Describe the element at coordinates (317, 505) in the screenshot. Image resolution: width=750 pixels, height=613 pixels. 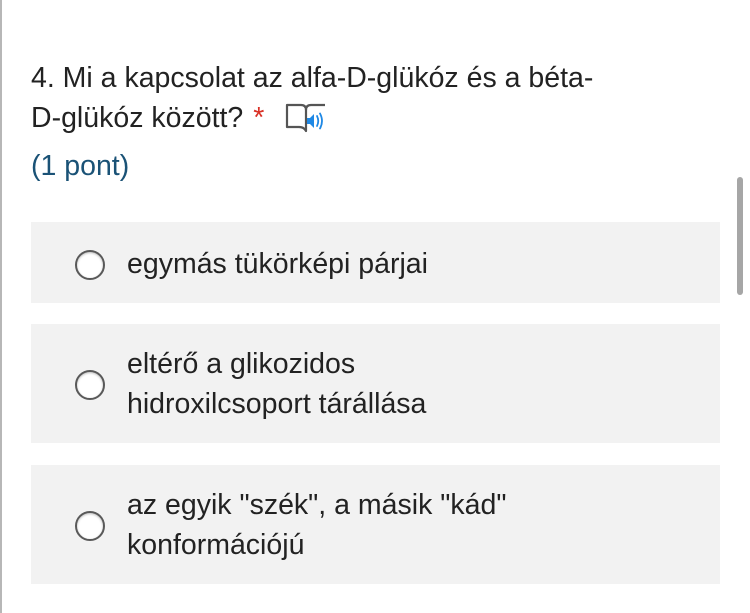
I see `option-3-line-1: az egyik "szék", a másik "kád"` at that location.